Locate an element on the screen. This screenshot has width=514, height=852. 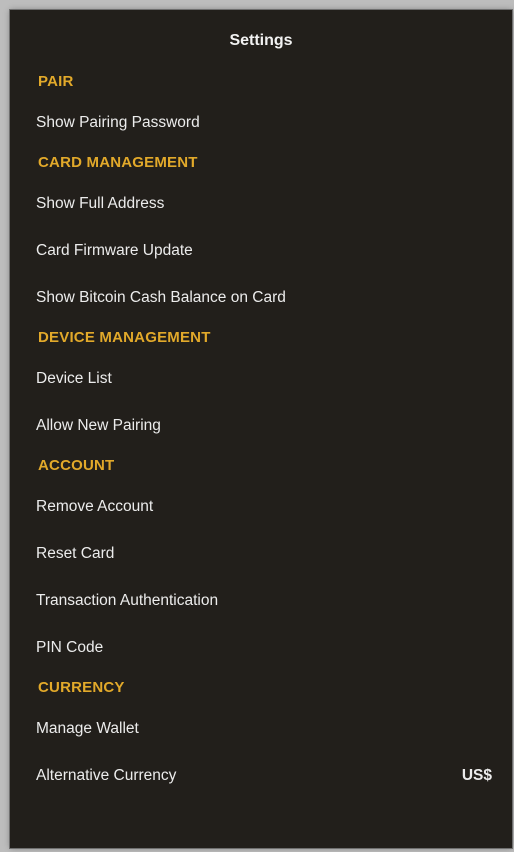
setting-transaction-authentication: Transaction Authentication is located at coordinates (261, 600).